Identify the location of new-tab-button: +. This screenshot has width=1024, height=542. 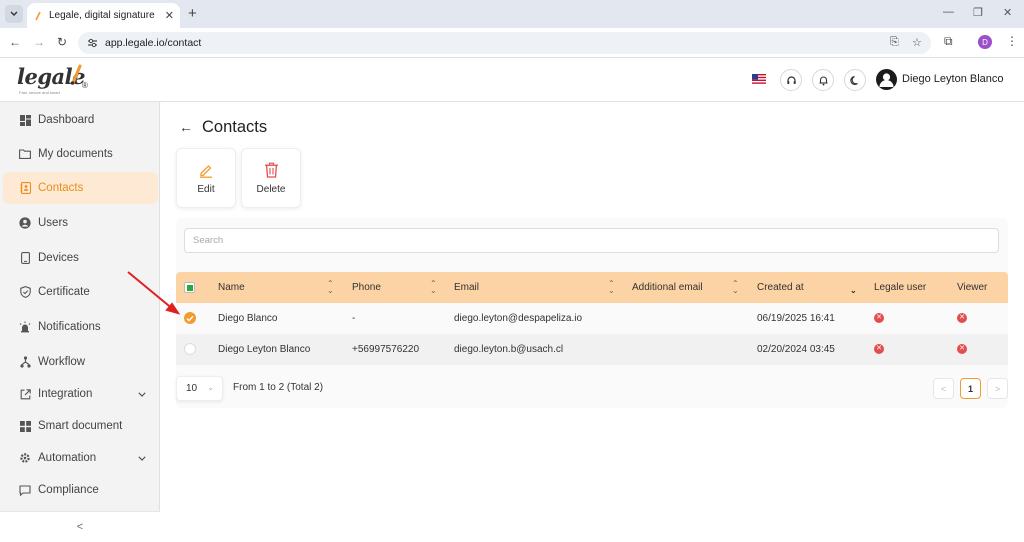
(192, 13).